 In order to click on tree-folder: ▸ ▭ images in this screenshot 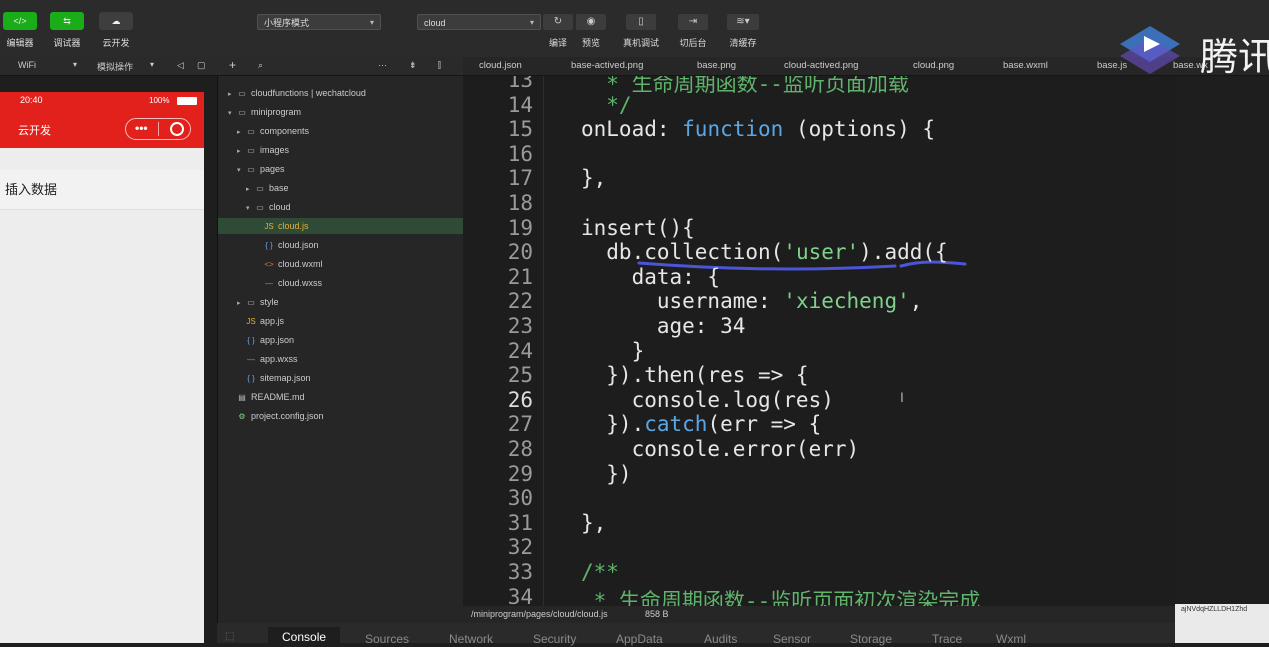, I will do `click(340, 150)`.